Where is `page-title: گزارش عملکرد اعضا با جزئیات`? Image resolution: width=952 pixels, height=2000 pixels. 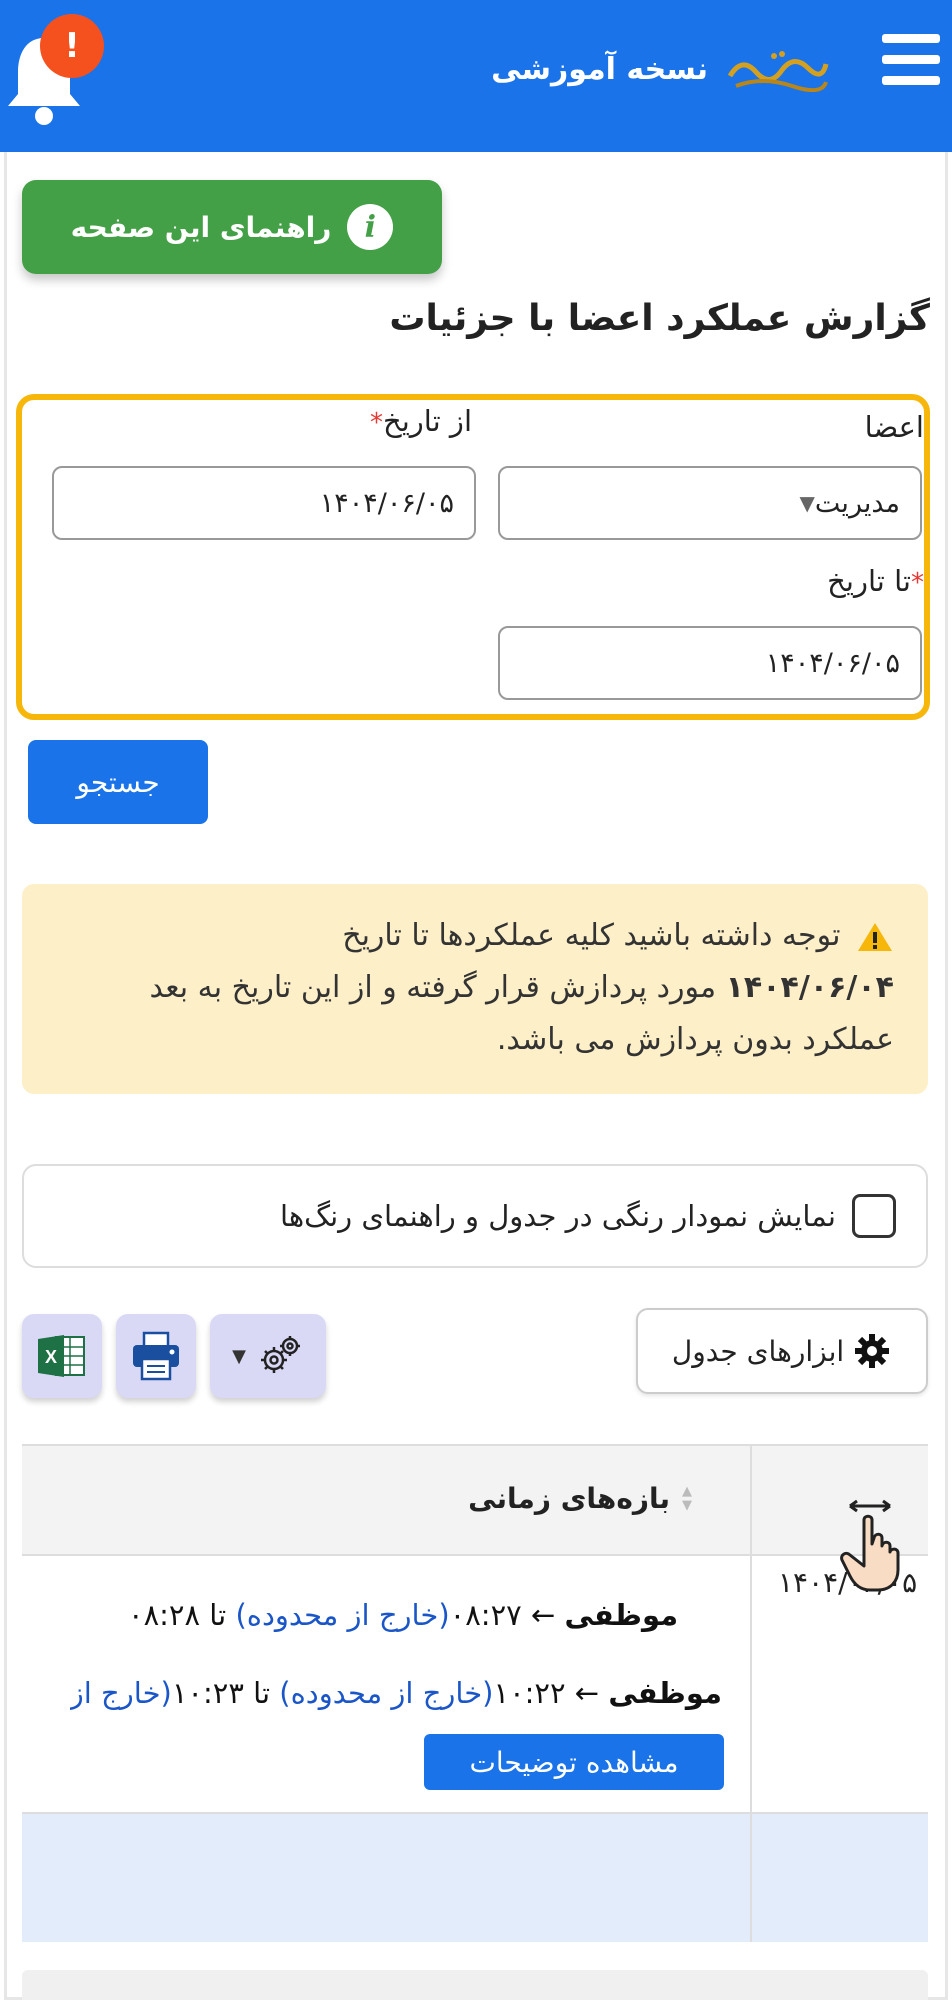 page-title: گزارش عملکرد اعضا با جزئیات is located at coordinates (659, 318).